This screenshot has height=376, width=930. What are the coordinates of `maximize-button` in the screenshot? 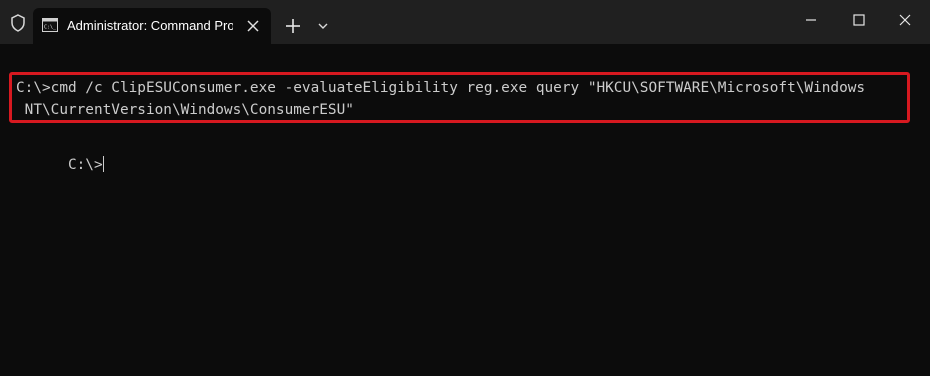 It's located at (859, 20).